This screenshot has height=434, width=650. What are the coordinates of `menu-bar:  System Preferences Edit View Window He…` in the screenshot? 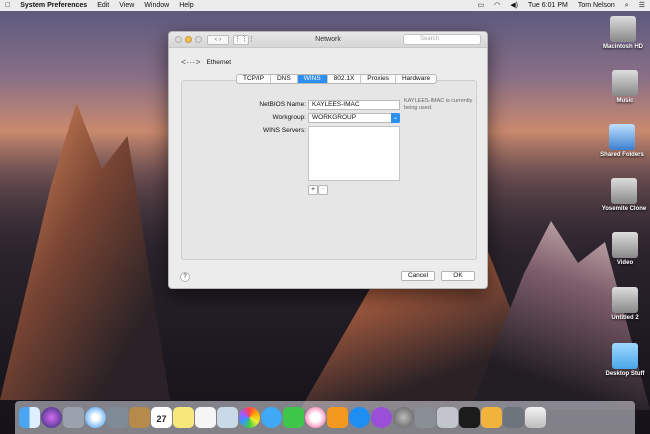 It's located at (325, 5).